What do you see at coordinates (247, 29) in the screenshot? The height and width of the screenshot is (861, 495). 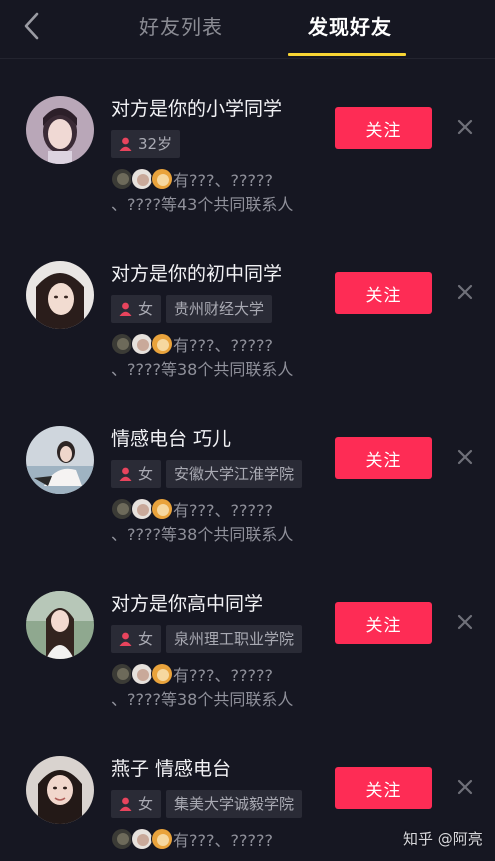 I see `top-nav: 好友列表 发现好友` at bounding box center [247, 29].